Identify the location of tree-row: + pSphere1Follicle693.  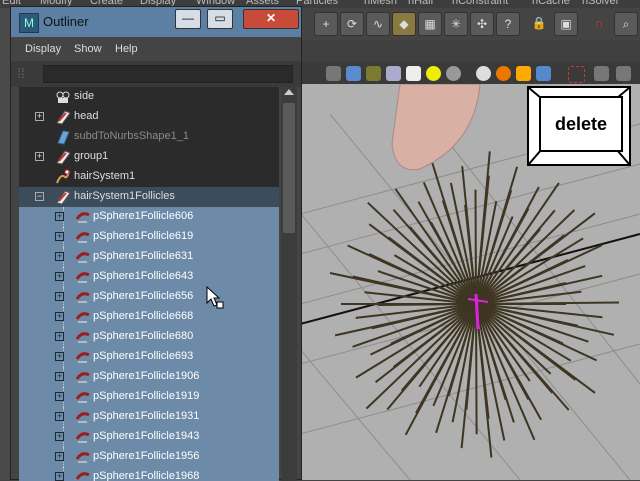
(149, 357).